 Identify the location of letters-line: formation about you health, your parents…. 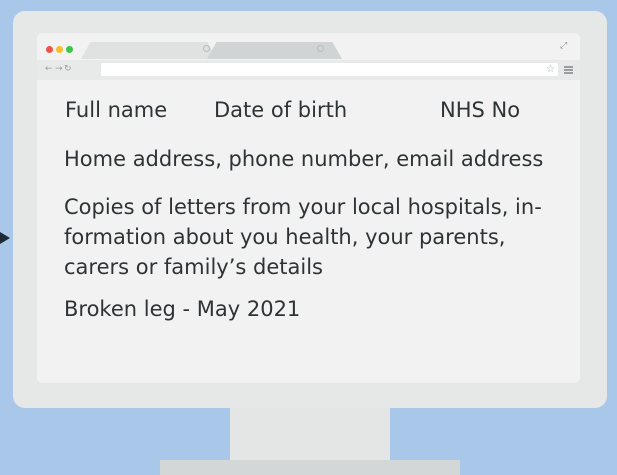
(285, 237).